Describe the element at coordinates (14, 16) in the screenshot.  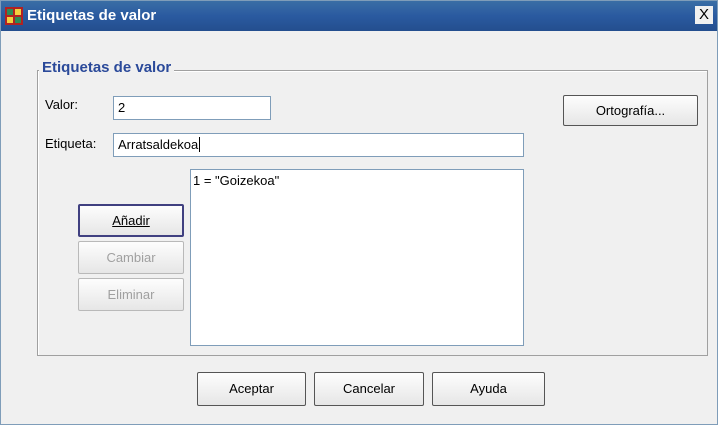
I see `app-icon` at that location.